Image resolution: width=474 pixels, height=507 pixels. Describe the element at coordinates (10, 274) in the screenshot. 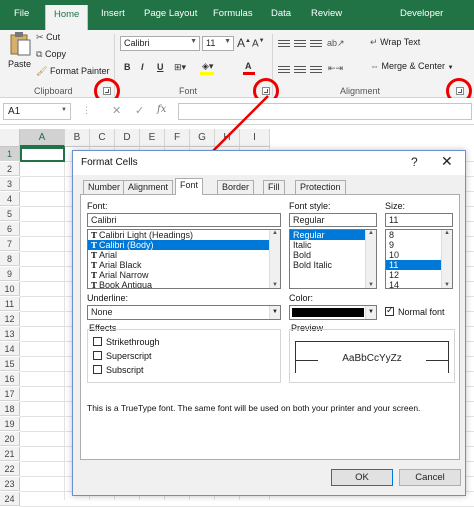

I see `row-header-9: 9` at that location.